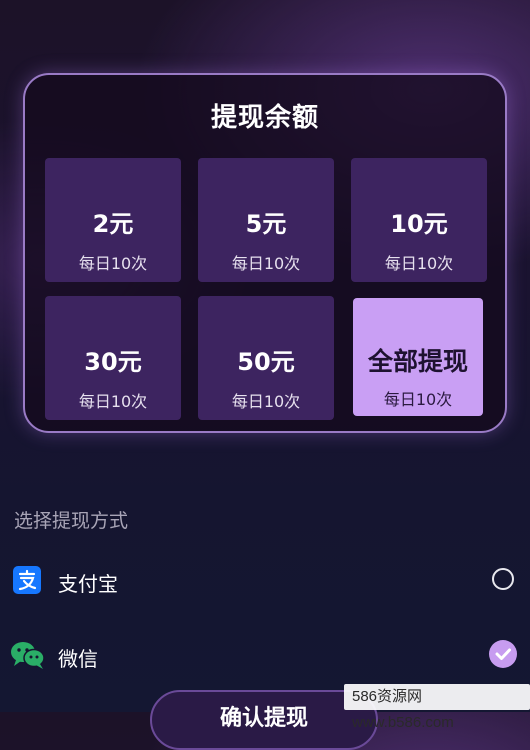 Image resolution: width=530 pixels, height=750 pixels. I want to click on check-icon, so click(503, 654).